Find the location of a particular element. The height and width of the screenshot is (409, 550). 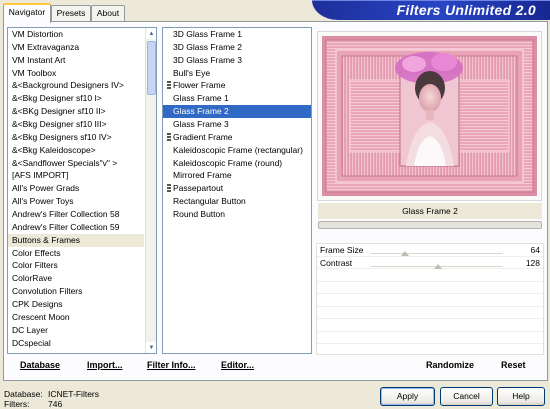

filter-item: 3D Glass Frame 2 is located at coordinates (237, 47).